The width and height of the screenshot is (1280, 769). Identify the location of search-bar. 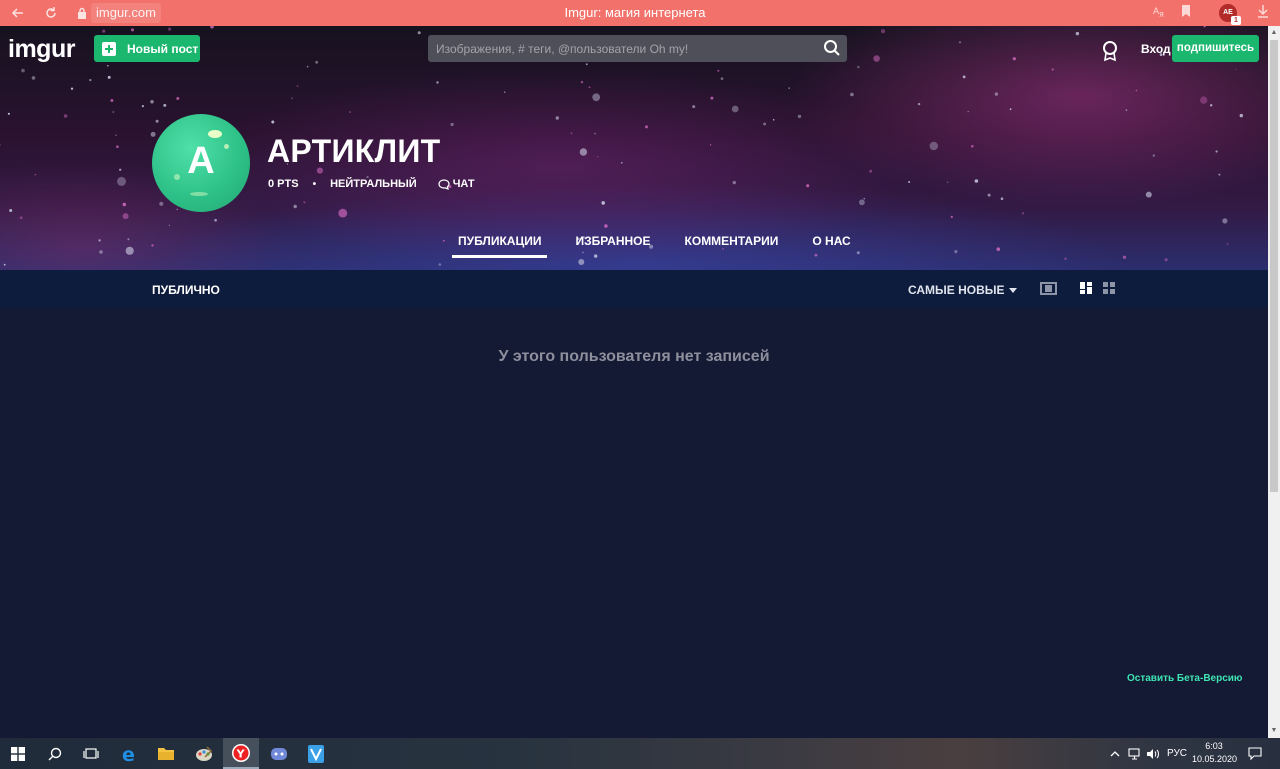
(637, 48).